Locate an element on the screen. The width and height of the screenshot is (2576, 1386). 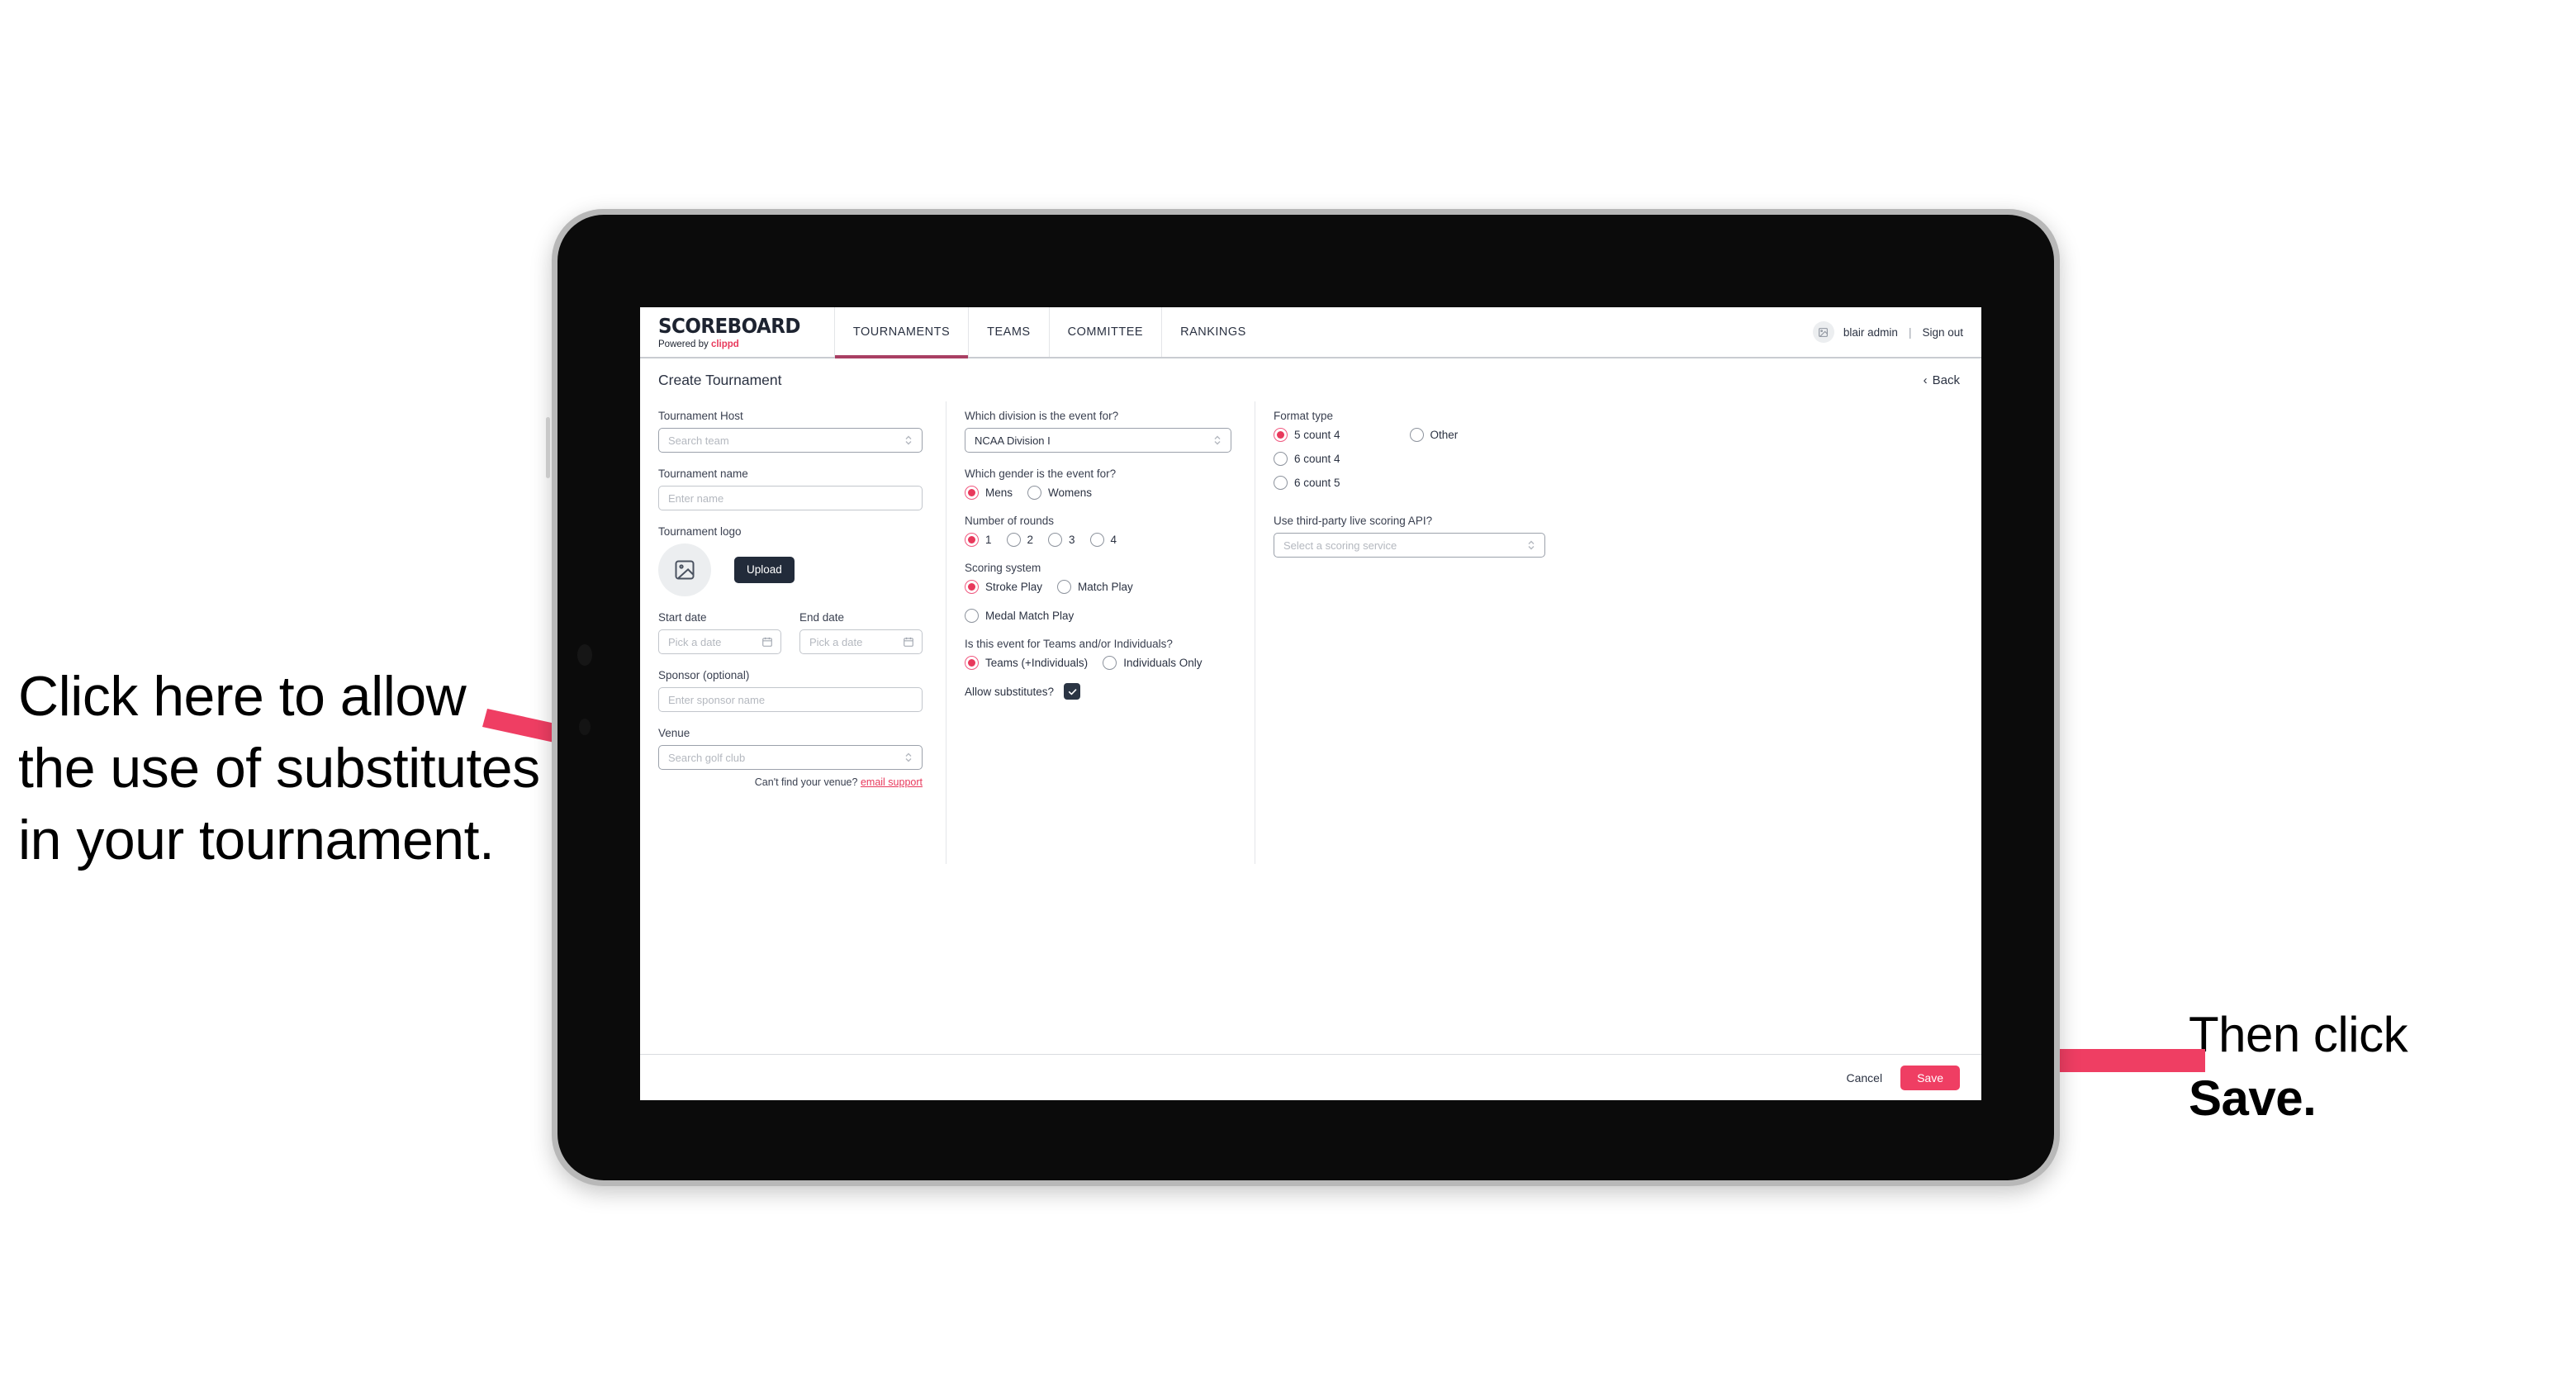
venue-label: Venue is located at coordinates (674, 733).